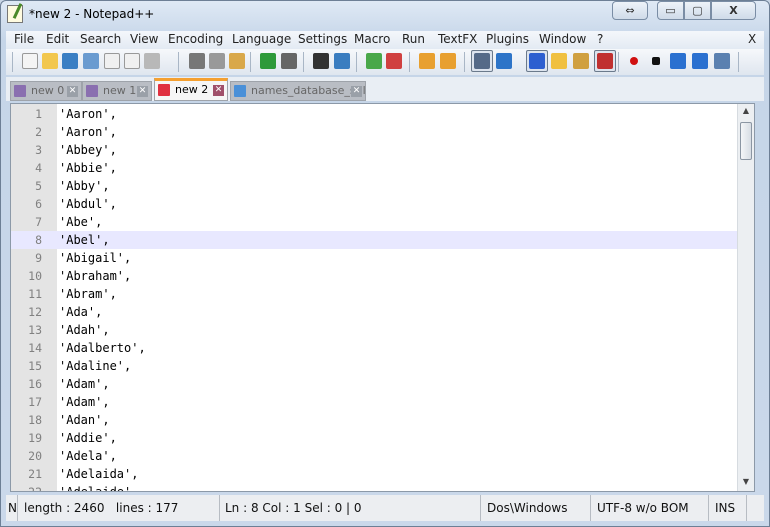 This screenshot has width=770, height=527. What do you see at coordinates (217, 61) in the screenshot?
I see `copy-icon` at bounding box center [217, 61].